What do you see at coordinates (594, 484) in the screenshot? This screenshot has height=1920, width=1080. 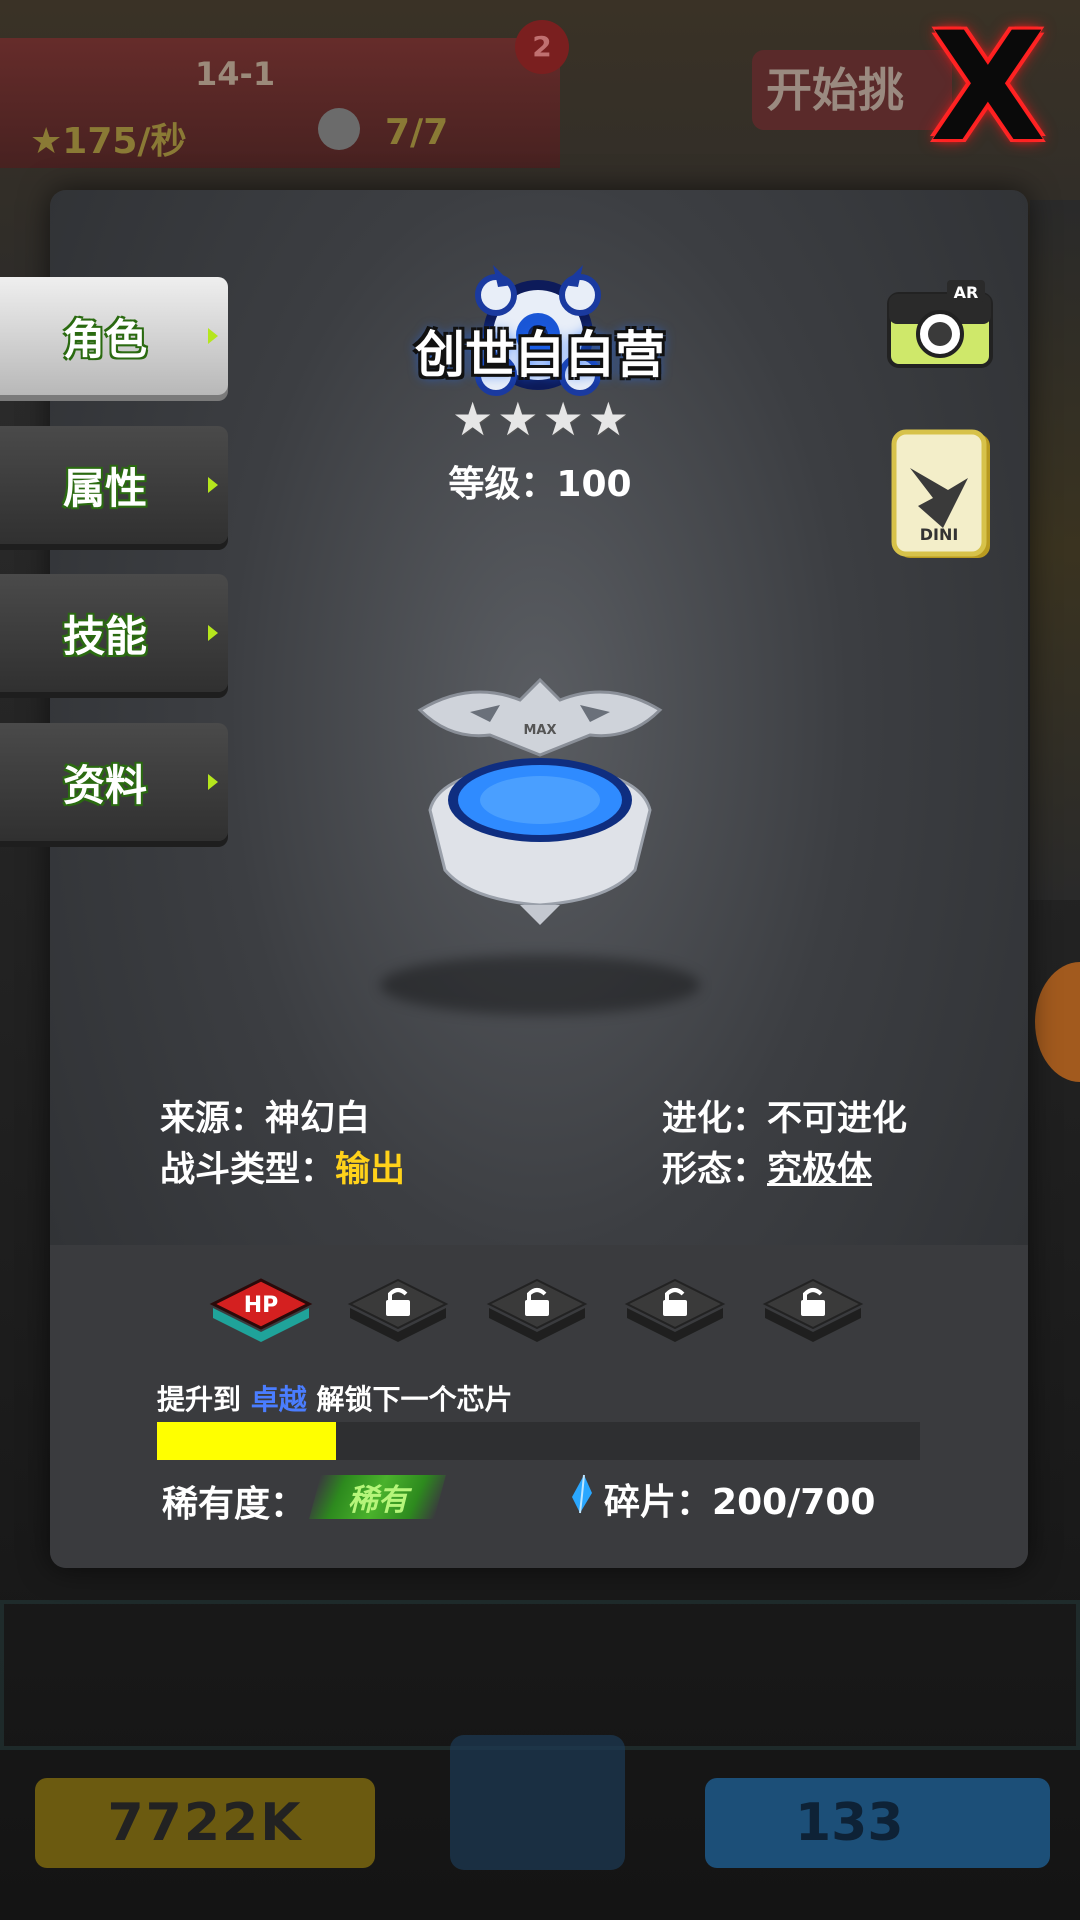 I see `level-value: 100` at bounding box center [594, 484].